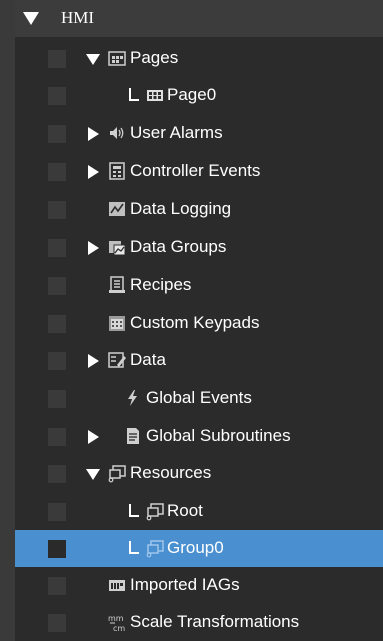 This screenshot has width=383, height=641. What do you see at coordinates (199, 285) in the screenshot?
I see `tree-item-recipes: Recipes` at bounding box center [199, 285].